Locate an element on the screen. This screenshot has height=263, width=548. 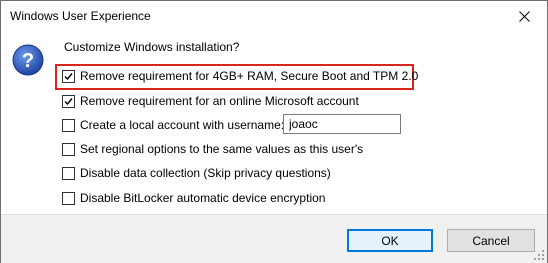
username-input is located at coordinates (342, 124).